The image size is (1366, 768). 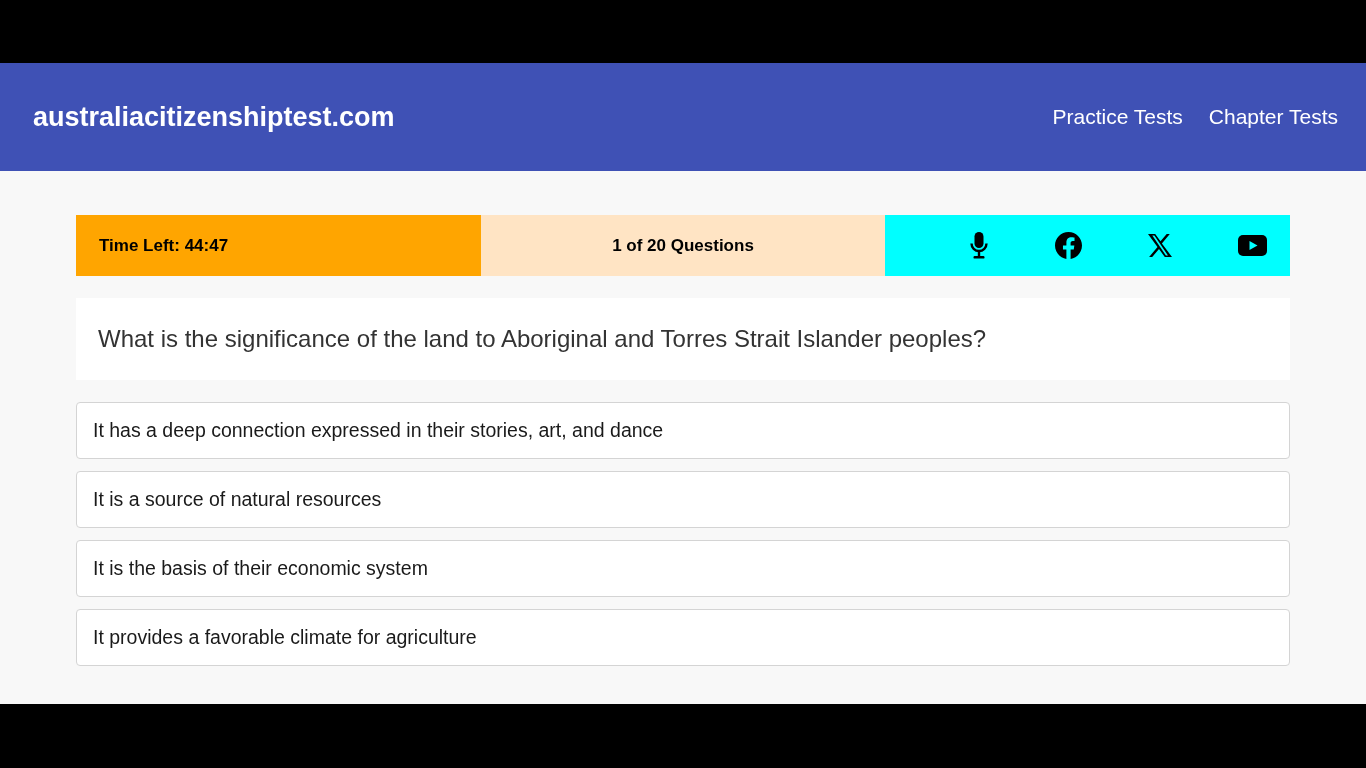 I want to click on nav-link: Practice Tests, so click(x=1117, y=117).